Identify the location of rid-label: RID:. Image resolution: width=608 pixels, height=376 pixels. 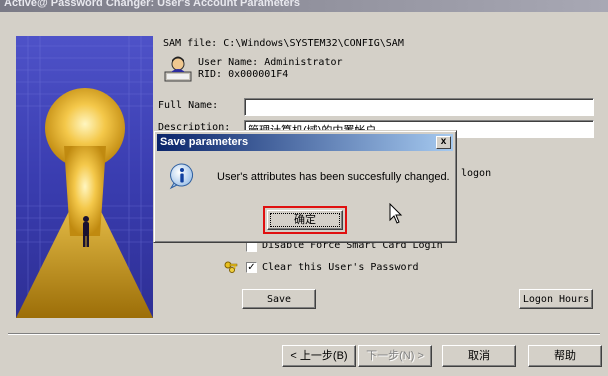
(210, 74).